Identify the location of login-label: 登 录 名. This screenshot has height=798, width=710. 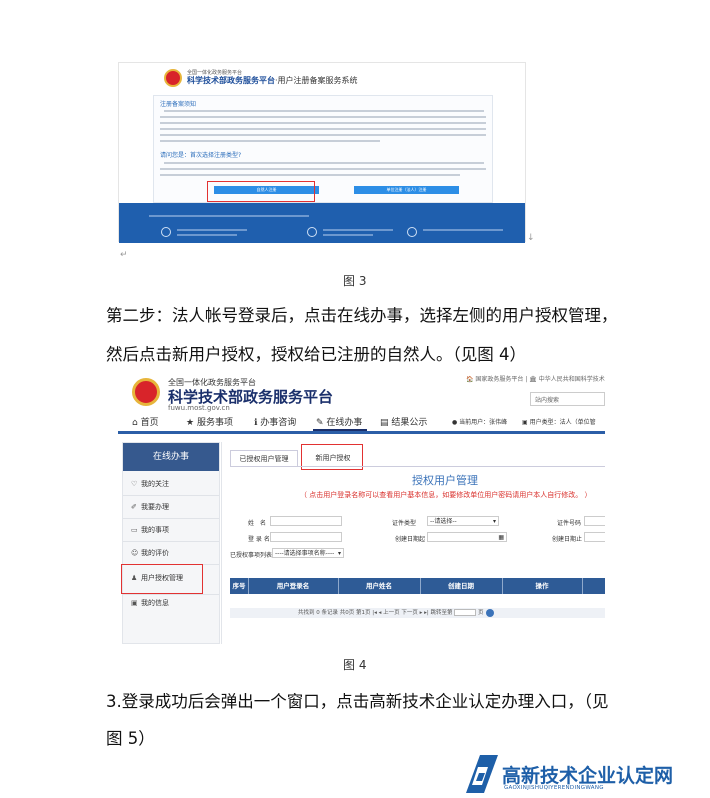
(259, 539).